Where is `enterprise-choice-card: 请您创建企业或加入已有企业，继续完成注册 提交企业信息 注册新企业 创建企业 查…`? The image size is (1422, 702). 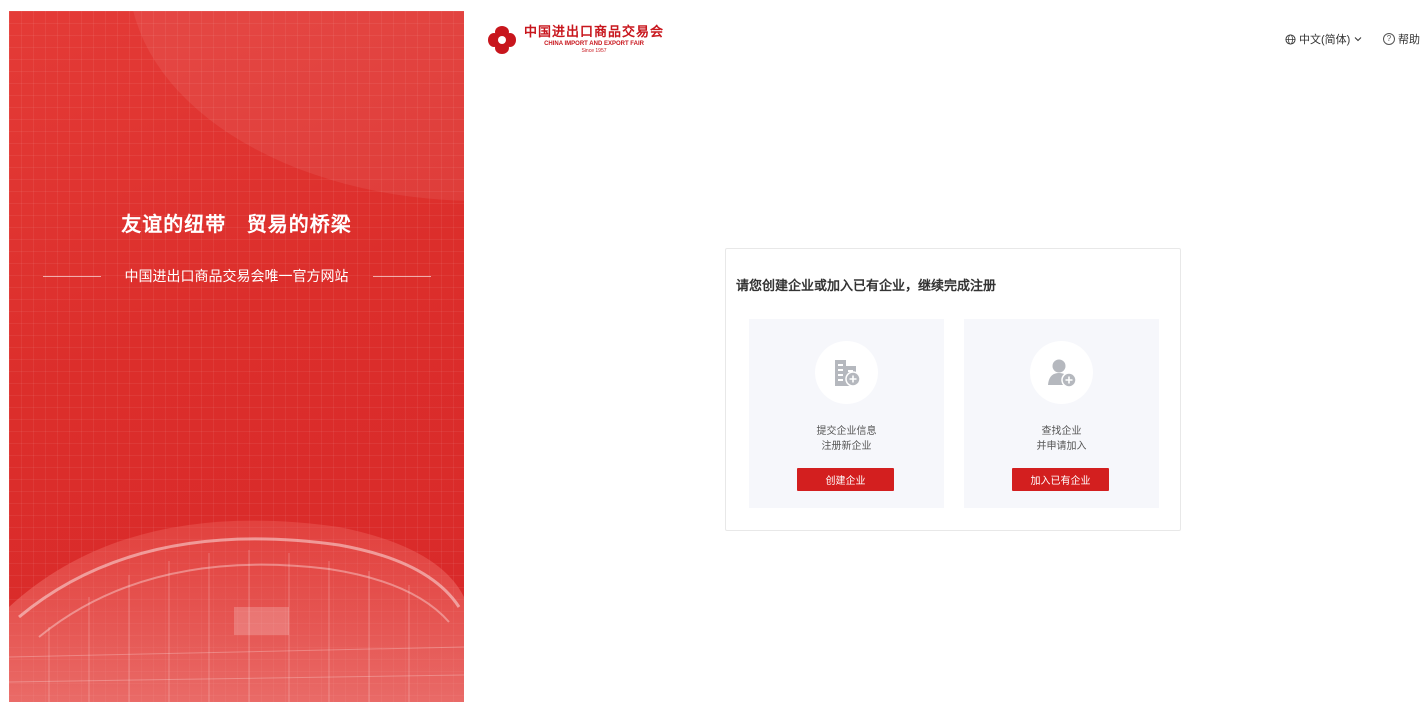
enterprise-choice-card: 请您创建企业或加入已有企业，继续完成注册 提交企业信息 注册新企业 创建企业 查… is located at coordinates (953, 389).